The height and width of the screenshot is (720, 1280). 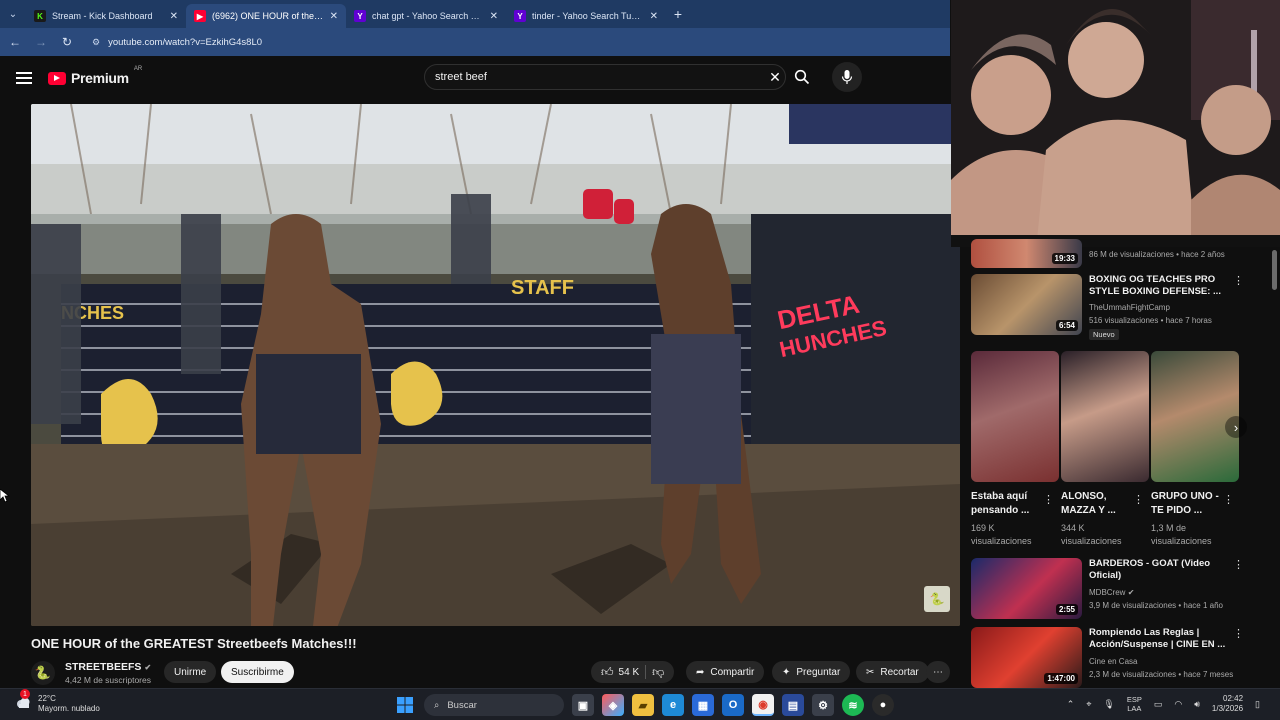 I want to click on subscriber-count: 4,42 M de suscriptores, so click(x=108, y=680).